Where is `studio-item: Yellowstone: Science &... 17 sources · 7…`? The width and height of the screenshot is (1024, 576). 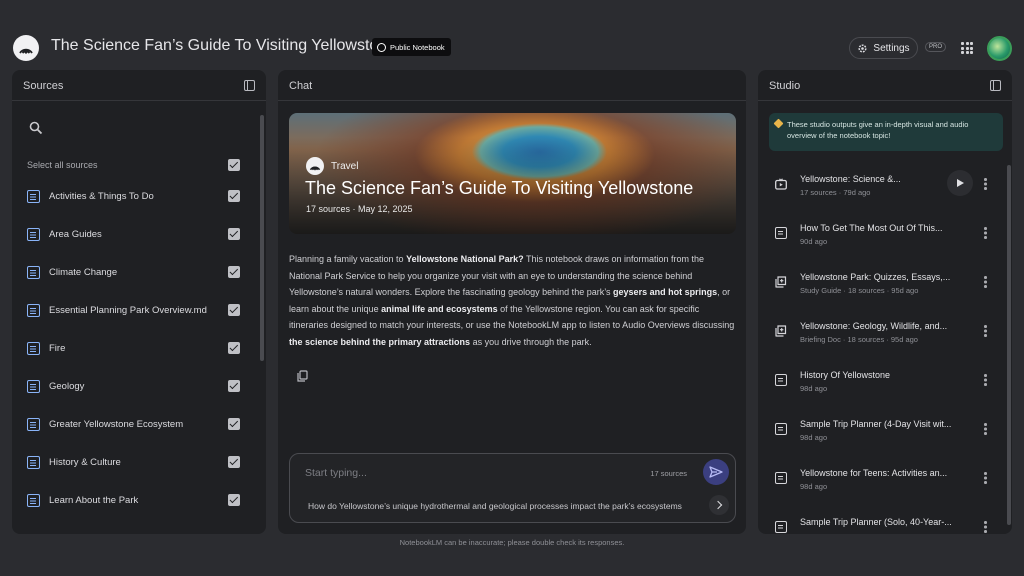
studio-item: Yellowstone: Science &... 17 sources · 7… is located at coordinates (880, 190).